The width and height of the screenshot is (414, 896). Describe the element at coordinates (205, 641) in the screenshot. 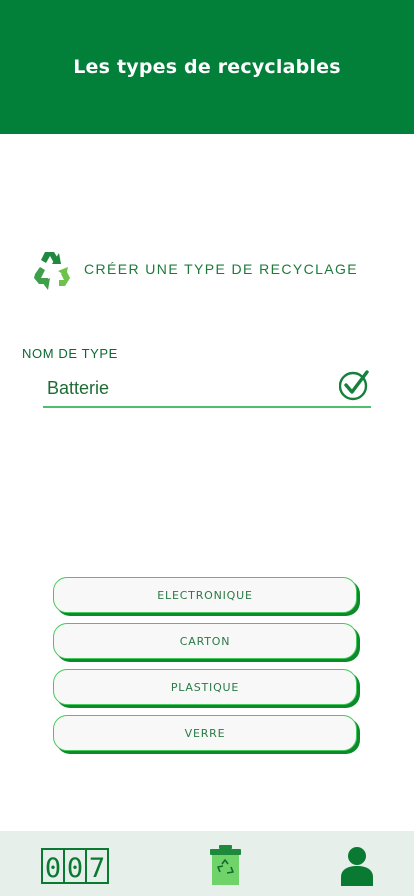

I see `type-button-carton: CARTON` at that location.